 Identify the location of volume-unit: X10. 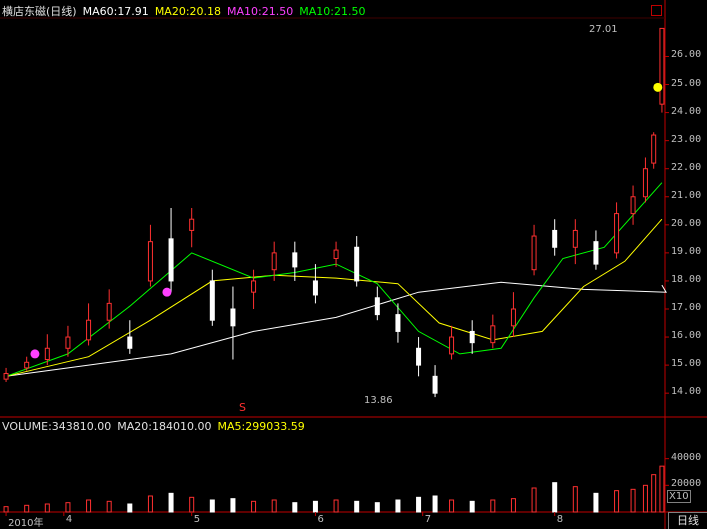
(679, 496).